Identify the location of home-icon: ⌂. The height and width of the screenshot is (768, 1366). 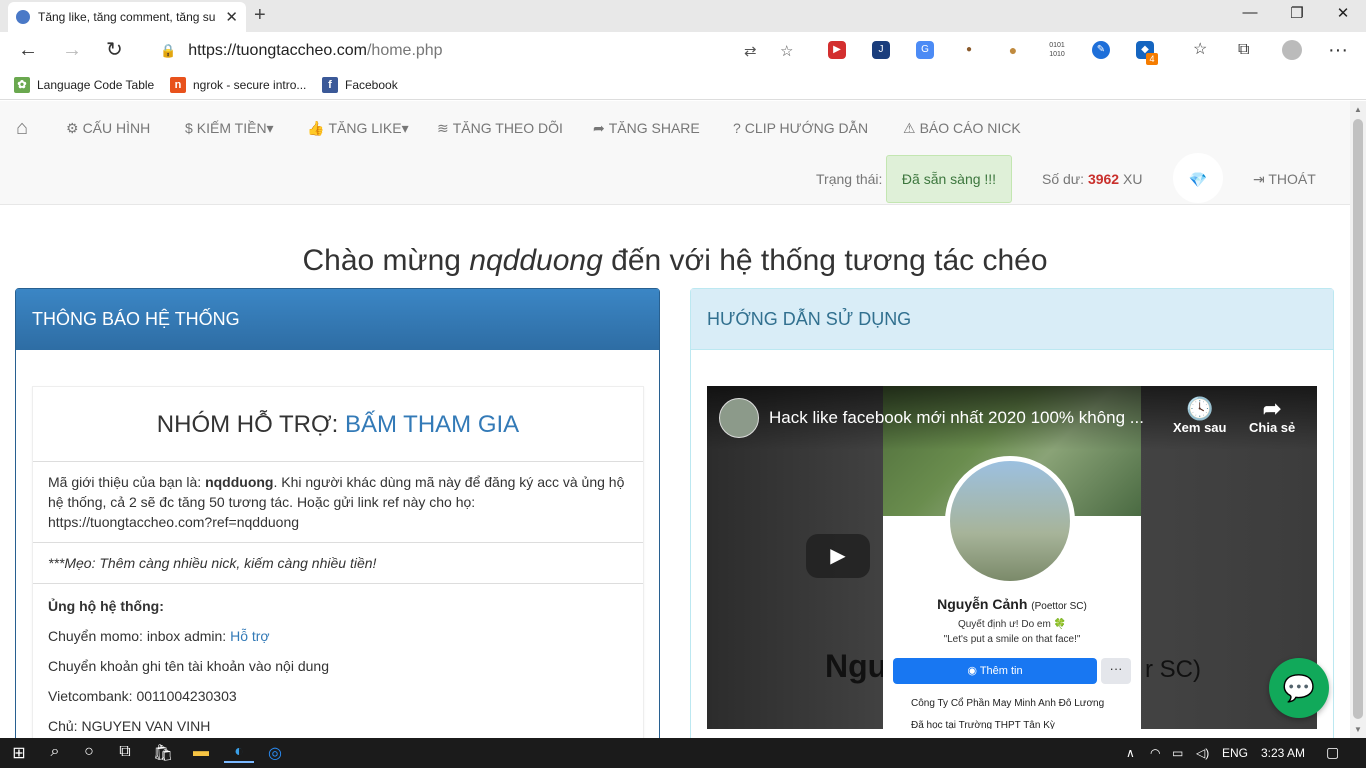
(22, 128).